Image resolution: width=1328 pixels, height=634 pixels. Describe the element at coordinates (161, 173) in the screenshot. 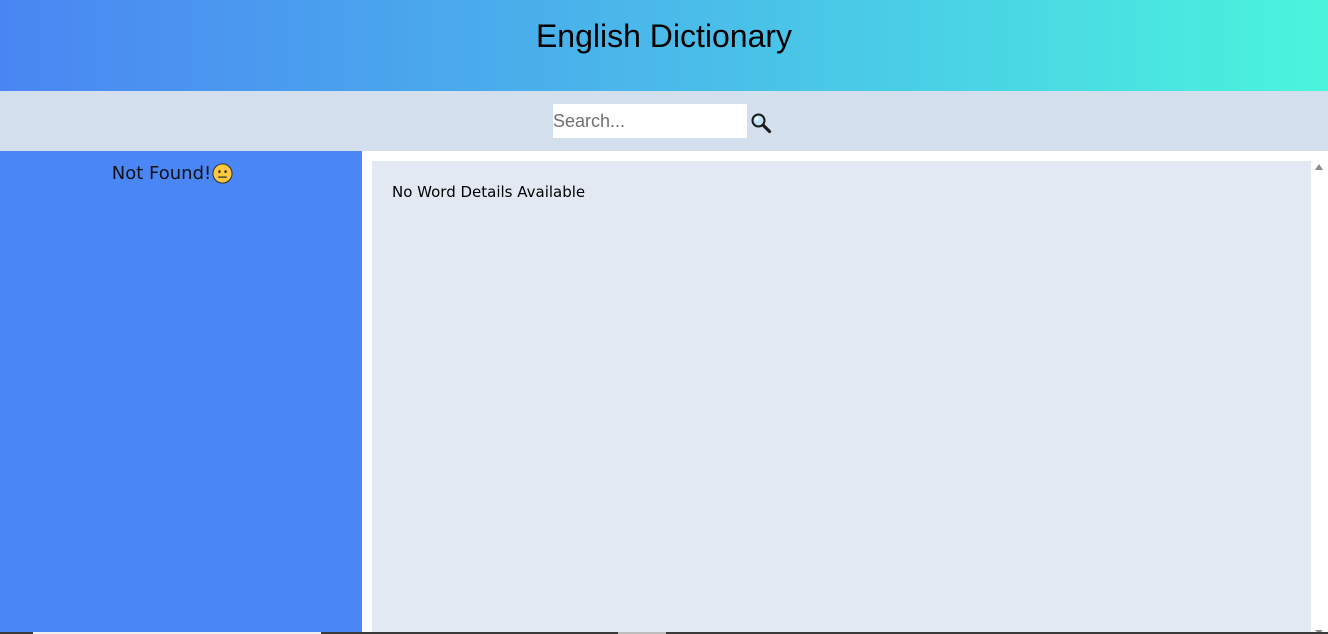

I see `not-found-text: Not Found!` at that location.